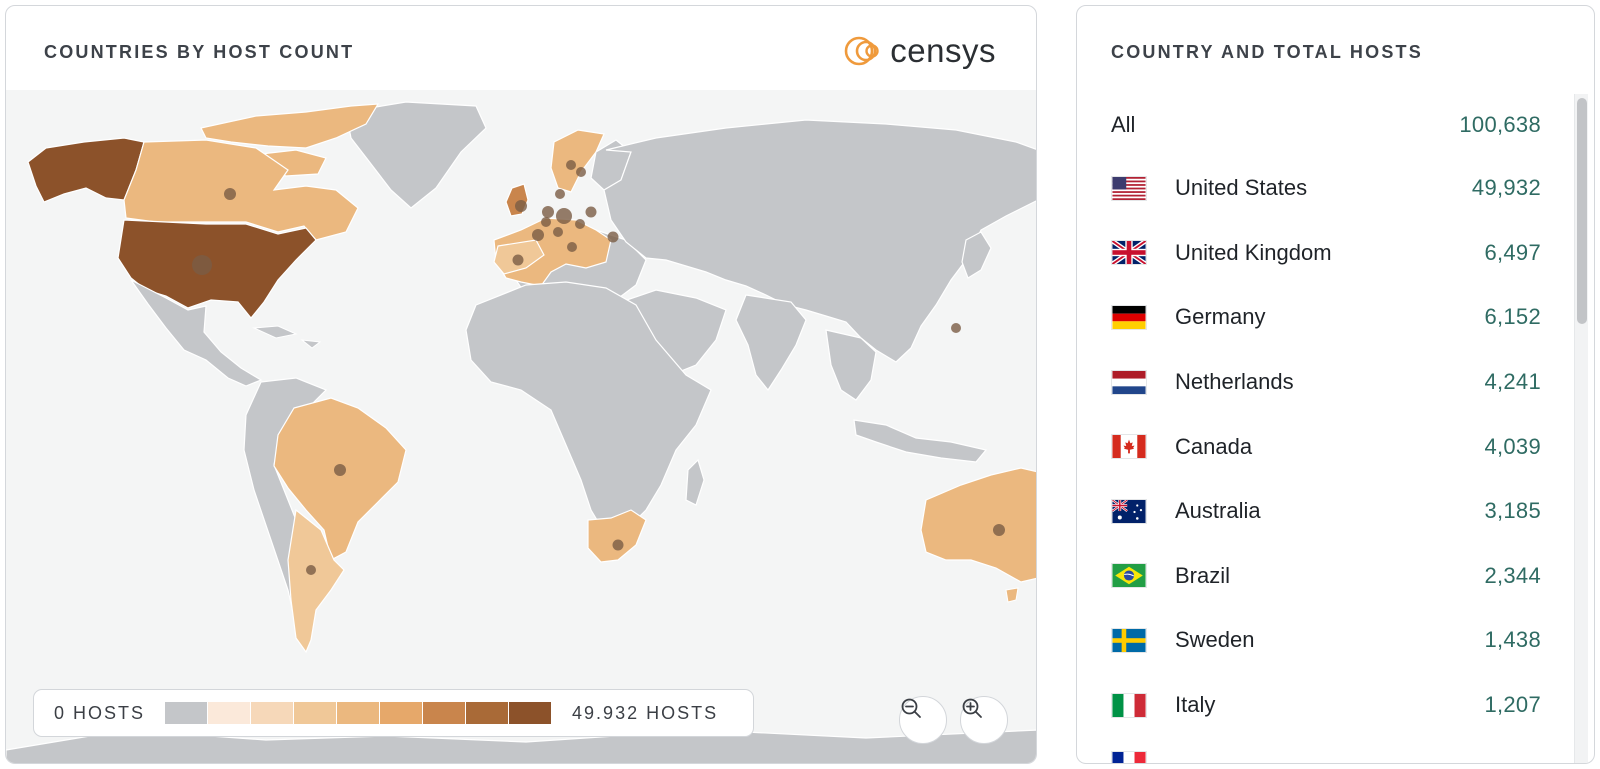 The width and height of the screenshot is (1600, 769). I want to click on ca-flag-icon, so click(1129, 447).